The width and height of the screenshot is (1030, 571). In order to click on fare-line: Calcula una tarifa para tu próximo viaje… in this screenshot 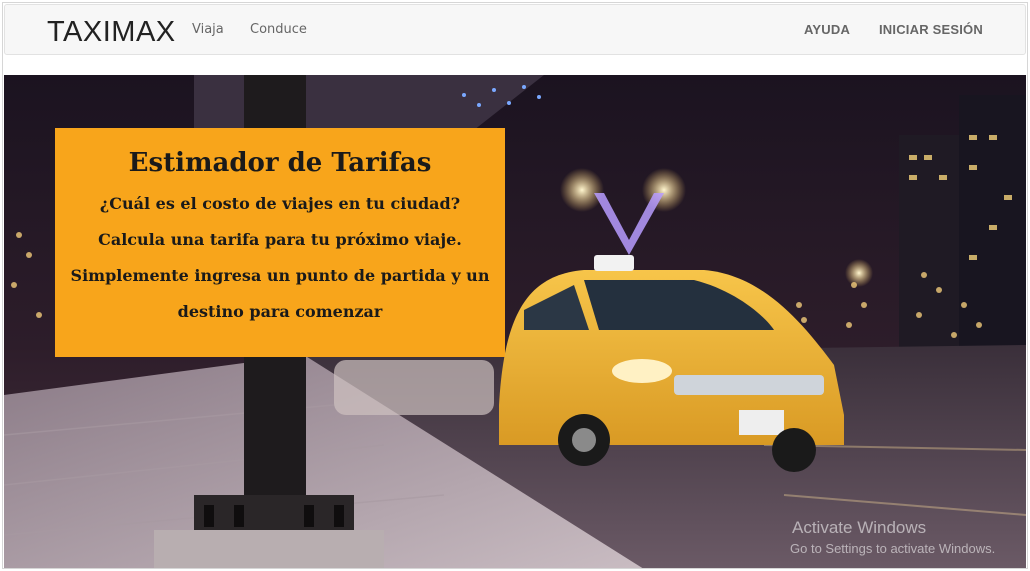, I will do `click(280, 239)`.